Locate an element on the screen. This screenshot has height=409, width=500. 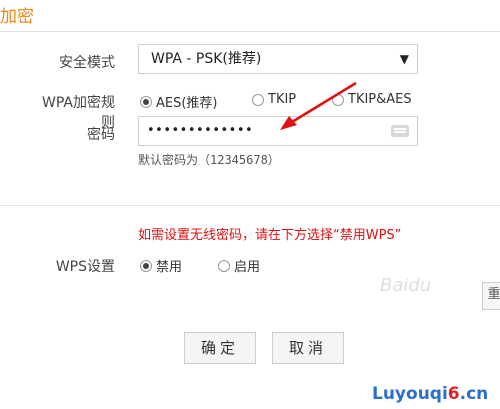
section-divider is located at coordinates (250, 205).